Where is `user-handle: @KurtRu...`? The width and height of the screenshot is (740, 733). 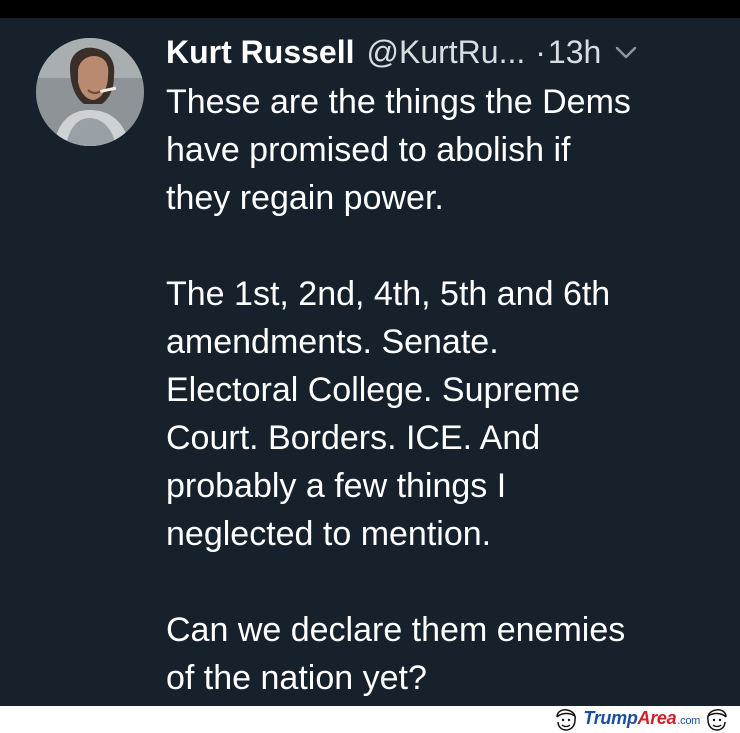 user-handle: @KurtRu... is located at coordinates (445, 52).